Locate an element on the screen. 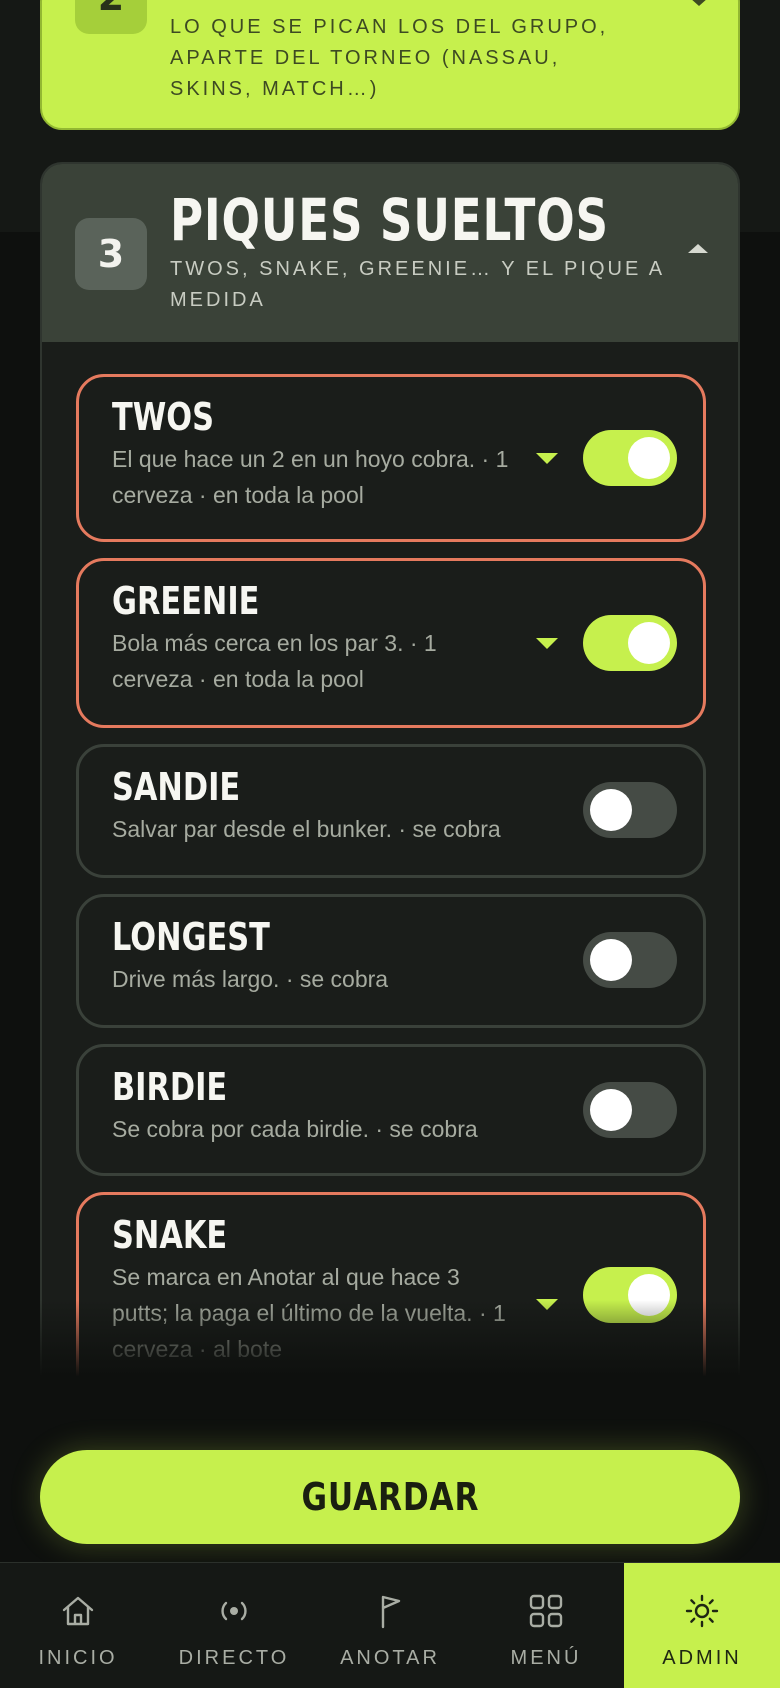  save-button: GUARDAR is located at coordinates (390, 1497).